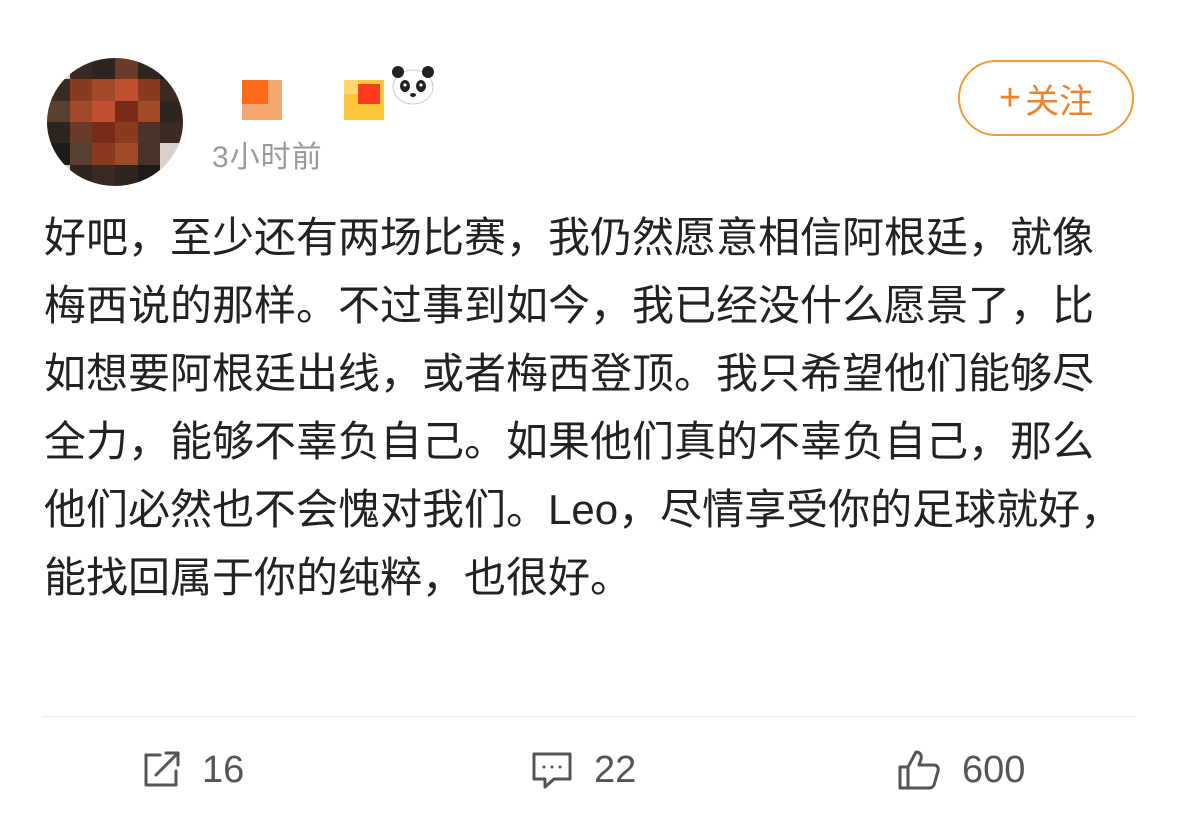  I want to click on plus-icon: +, so click(1010, 98).